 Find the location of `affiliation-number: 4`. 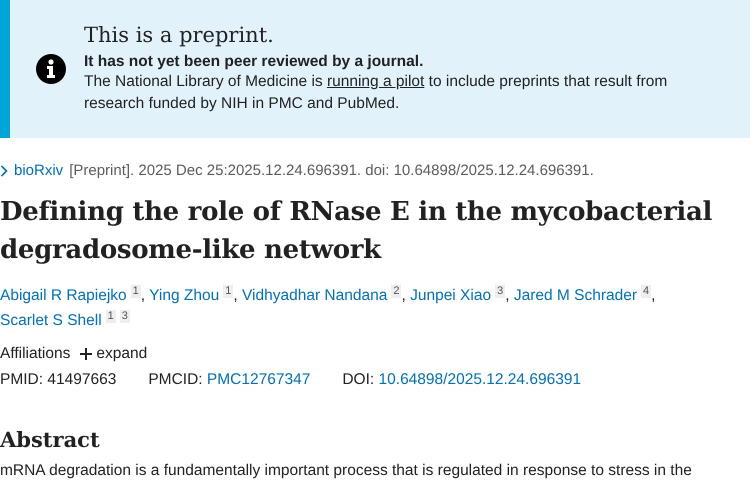

affiliation-number: 4 is located at coordinates (646, 291).